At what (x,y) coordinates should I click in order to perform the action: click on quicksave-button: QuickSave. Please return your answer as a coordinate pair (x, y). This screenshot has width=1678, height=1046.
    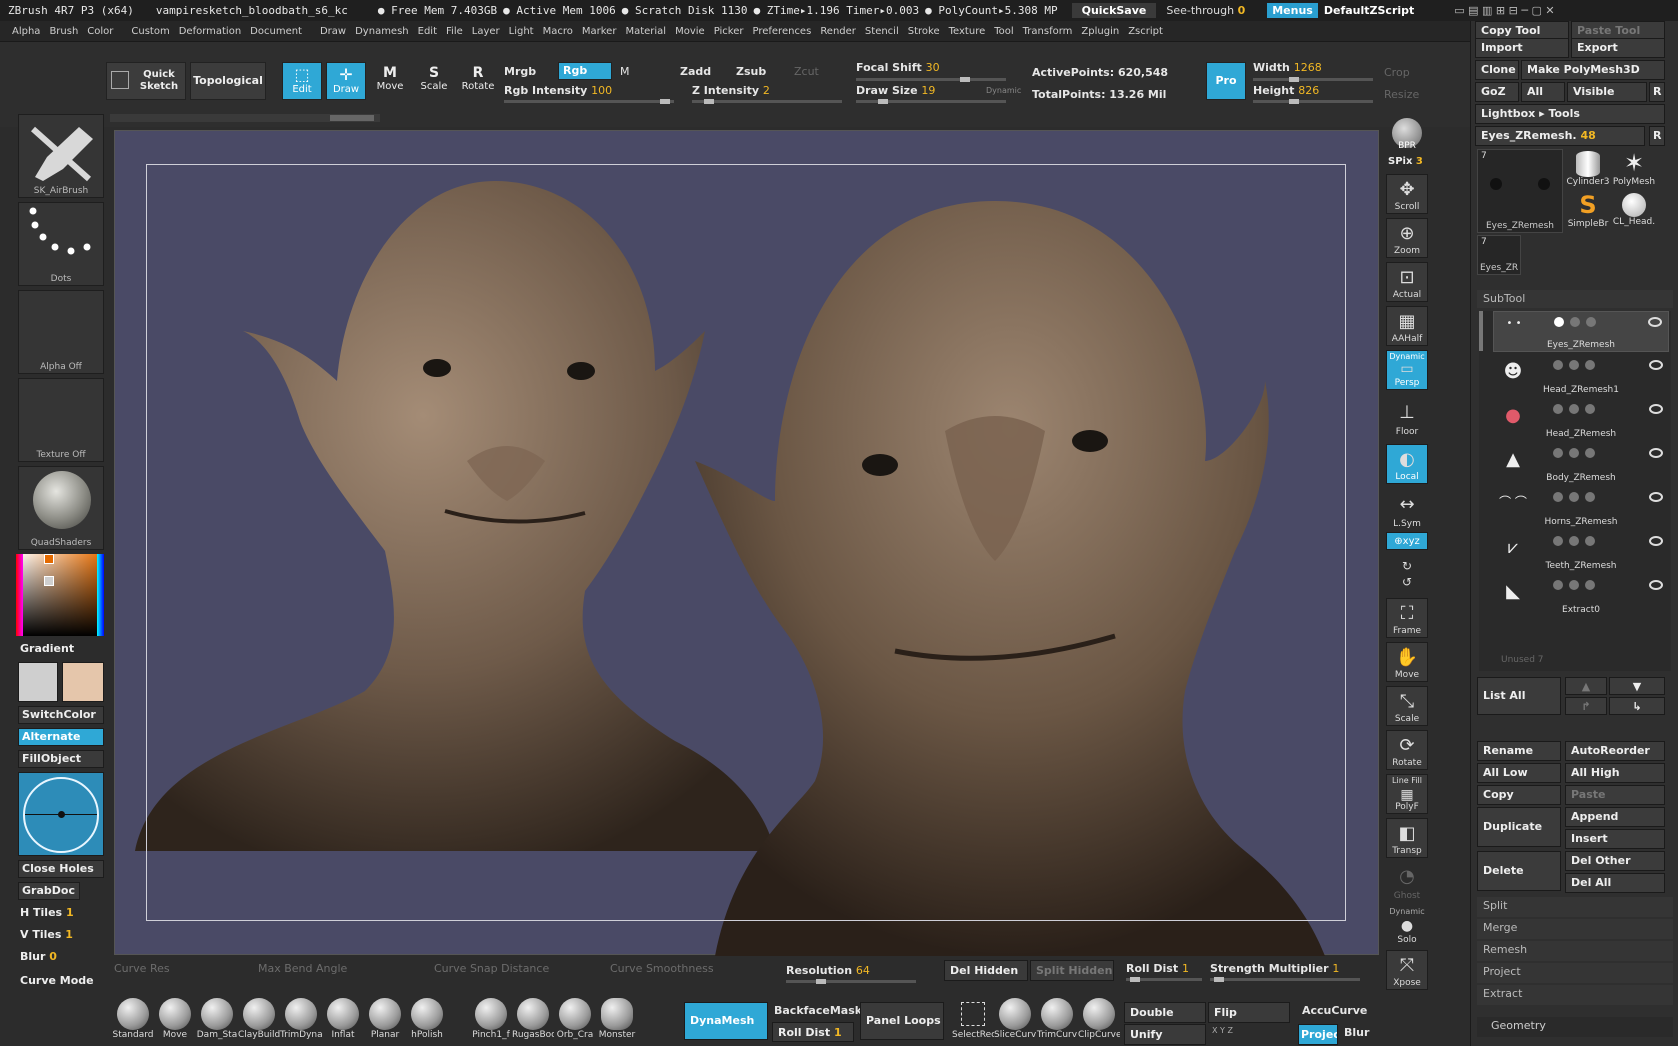
    Looking at the image, I should click on (1114, 10).